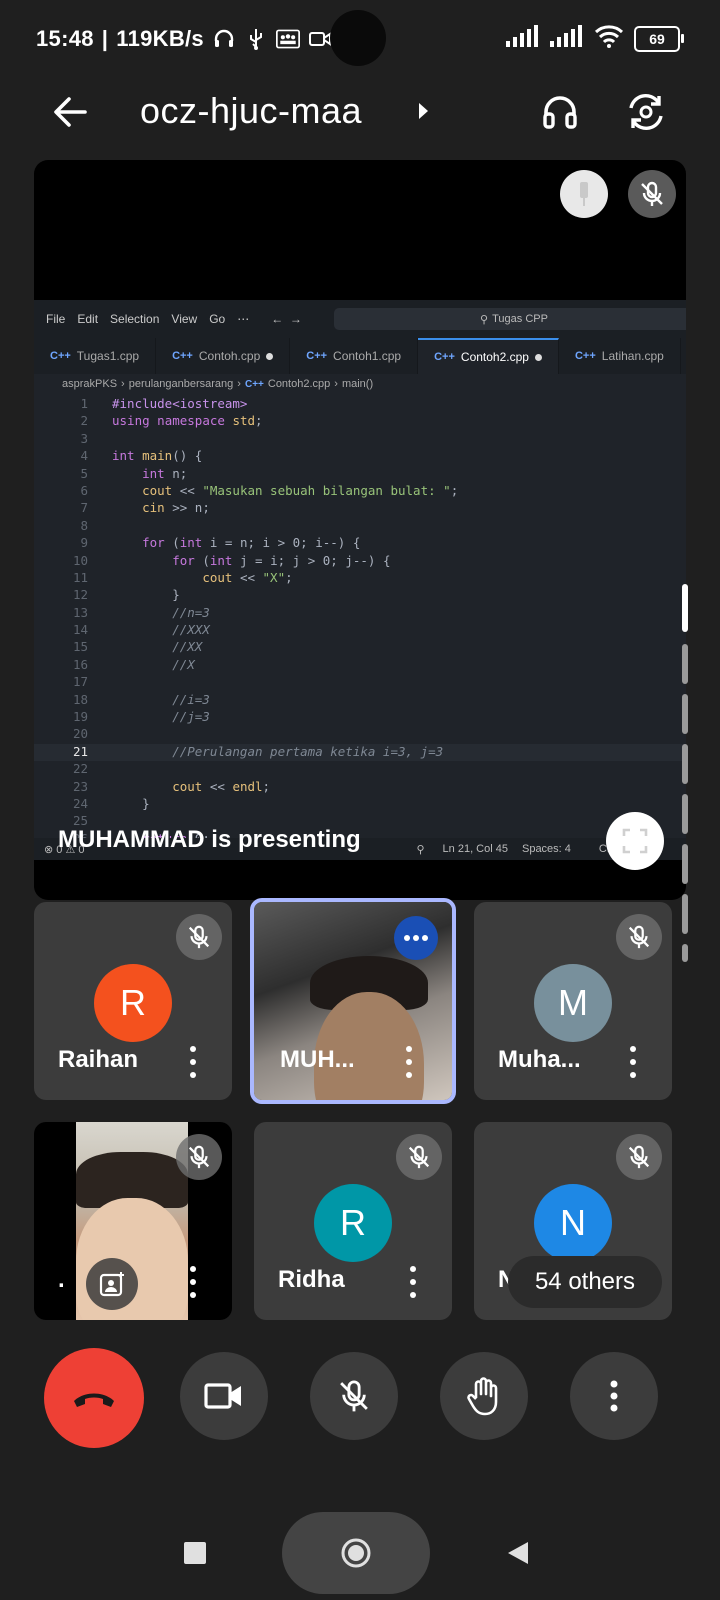 This screenshot has height=1600, width=720. What do you see at coordinates (360, 439) in the screenshot?
I see `code-line: 3` at bounding box center [360, 439].